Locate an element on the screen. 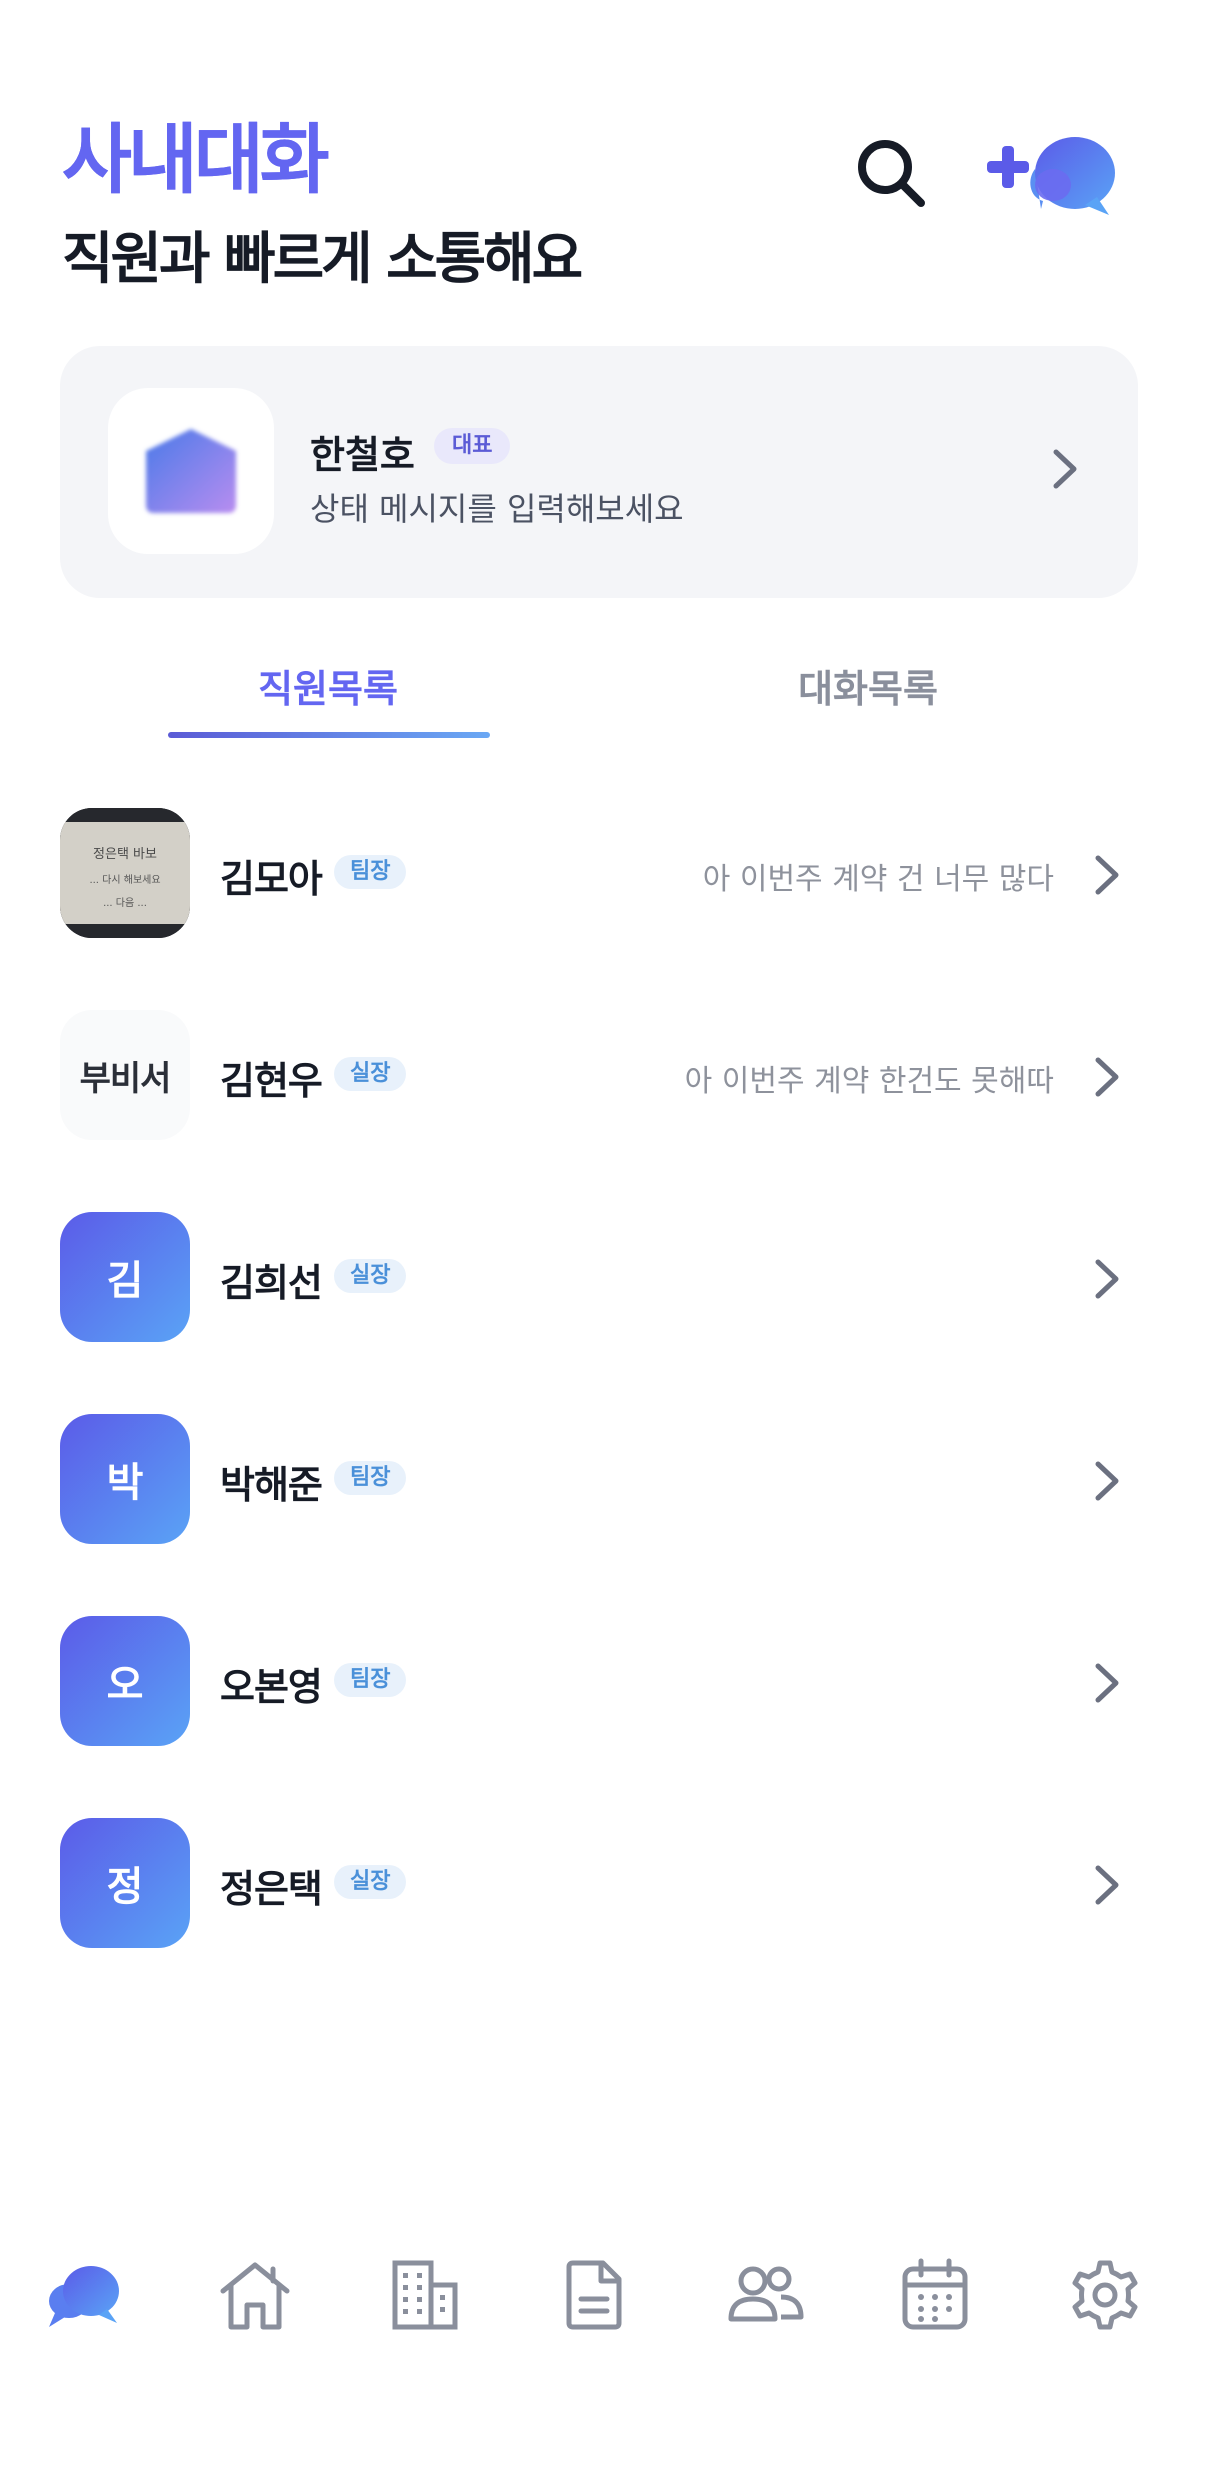  nav-chat is located at coordinates (85, 2295).